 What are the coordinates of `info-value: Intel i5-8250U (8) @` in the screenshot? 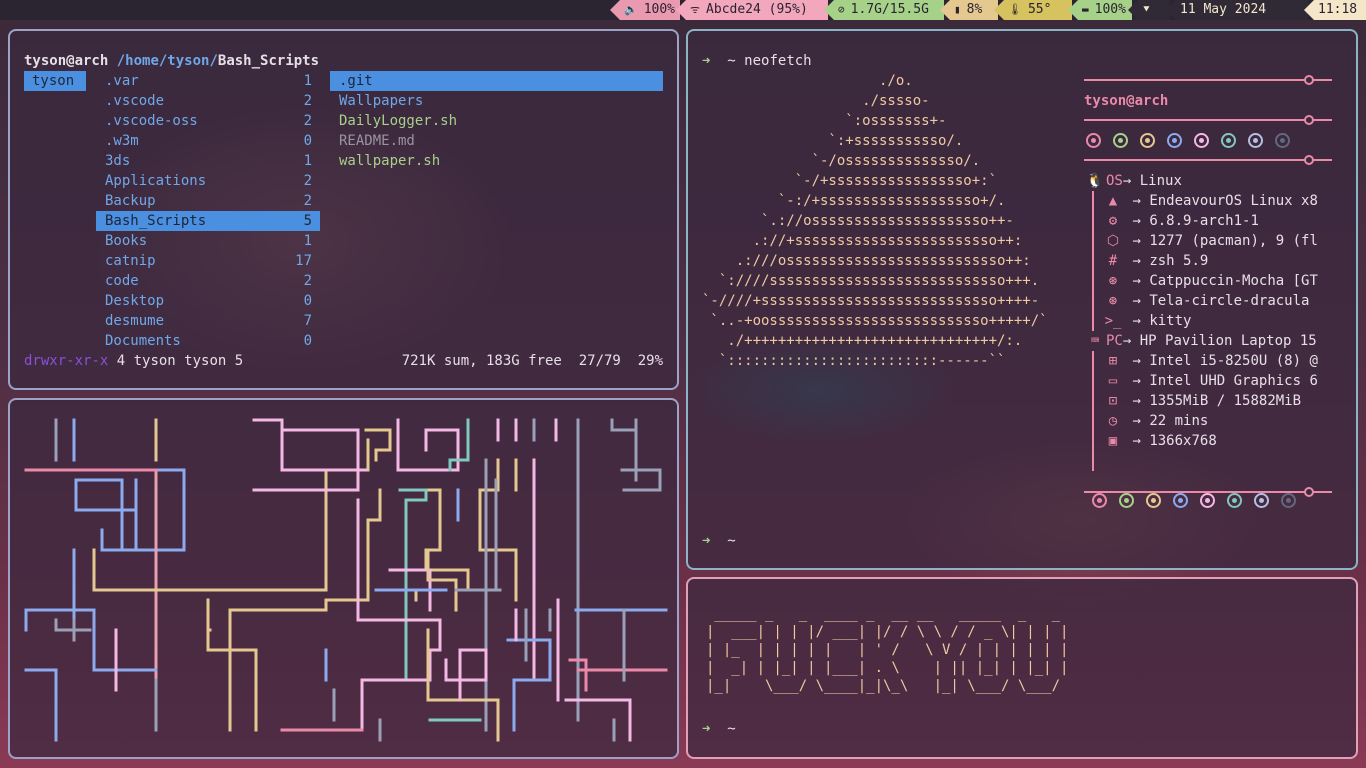 It's located at (1233, 361).